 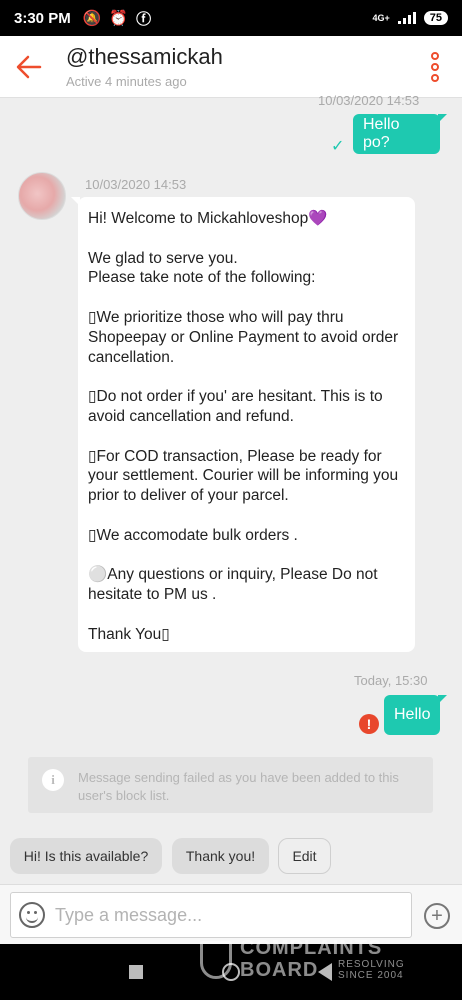 I want to click on message-paragraph: Thank You▯, so click(x=129, y=634).